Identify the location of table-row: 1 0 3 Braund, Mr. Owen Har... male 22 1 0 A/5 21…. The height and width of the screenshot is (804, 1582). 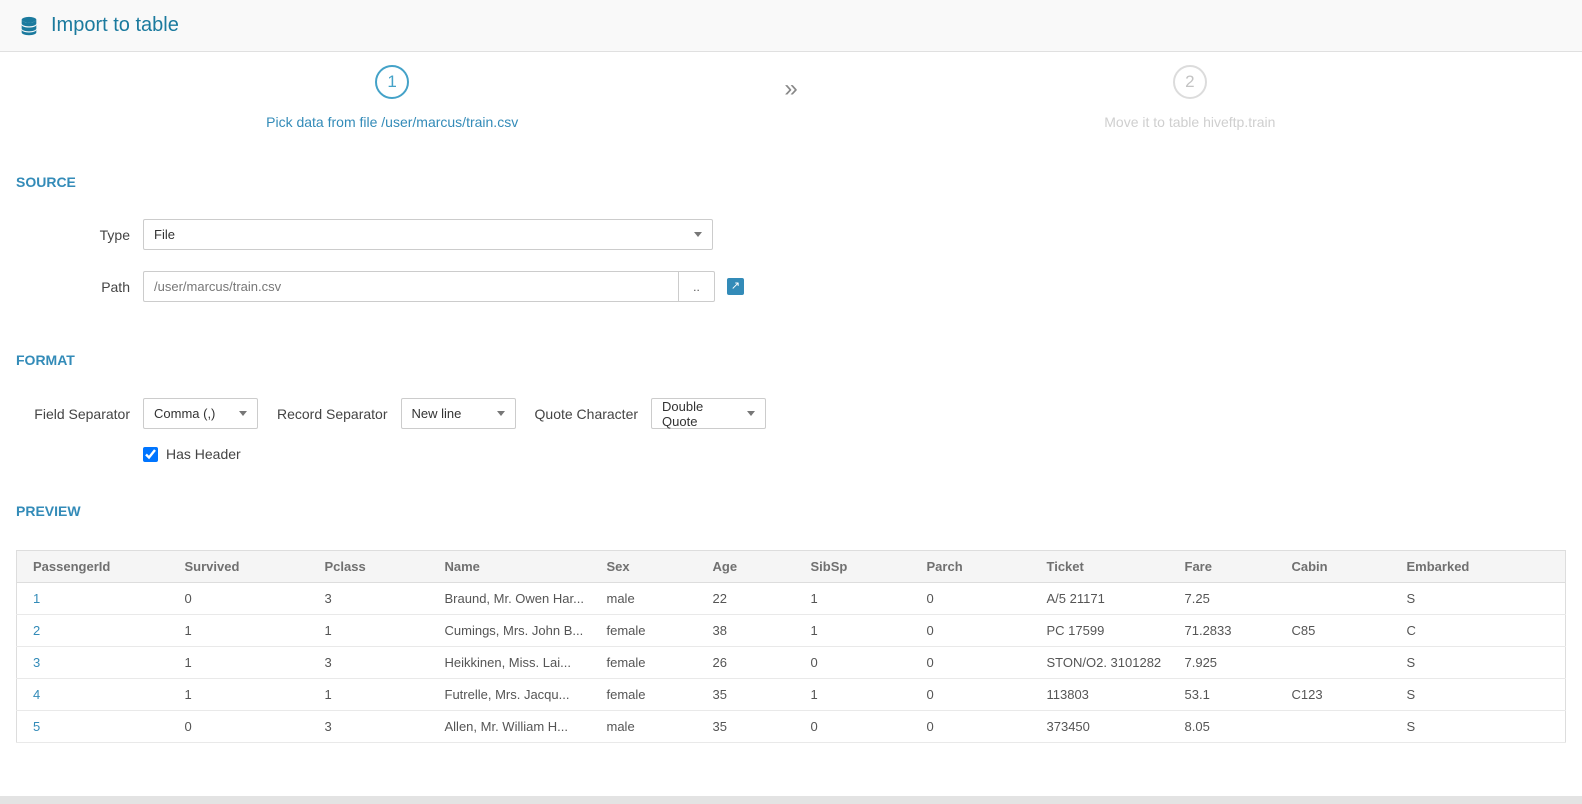
(791, 598).